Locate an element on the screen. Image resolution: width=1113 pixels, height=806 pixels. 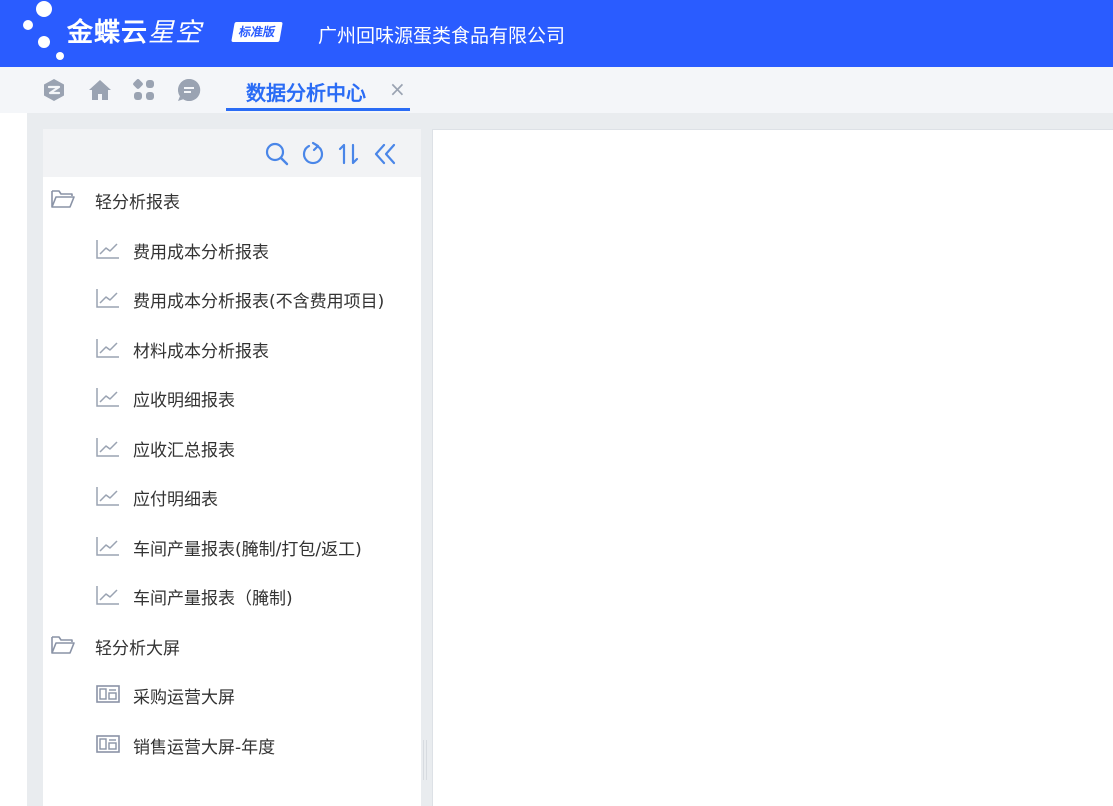
tree-item-label: 应收汇总报表 is located at coordinates (184, 450).